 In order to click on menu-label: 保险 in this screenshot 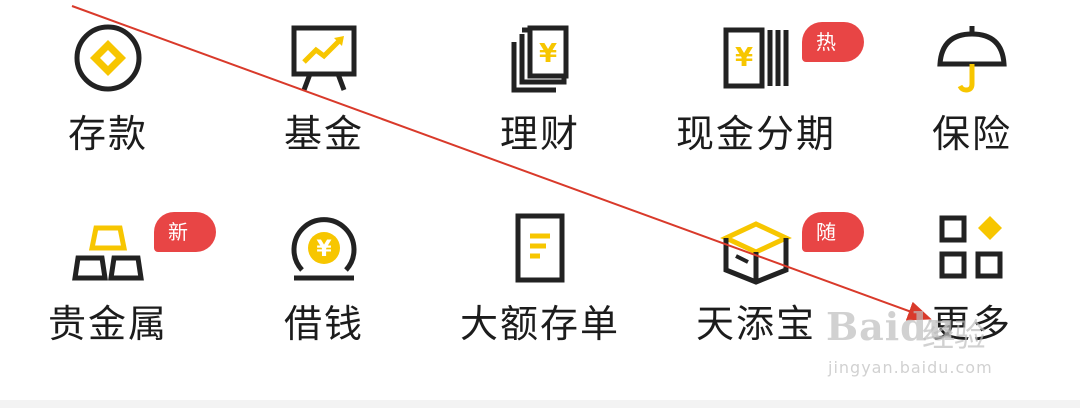, I will do `click(971, 134)`.